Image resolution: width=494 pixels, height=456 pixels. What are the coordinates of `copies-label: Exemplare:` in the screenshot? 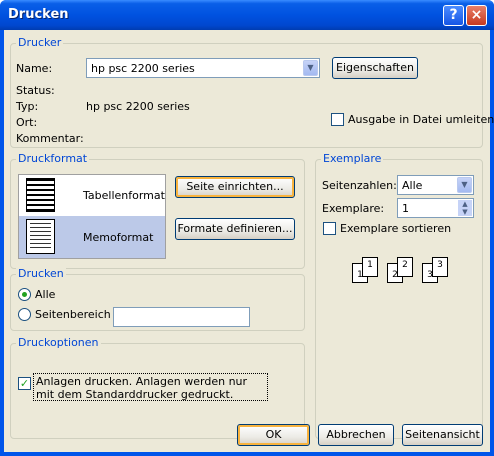 It's located at (353, 208).